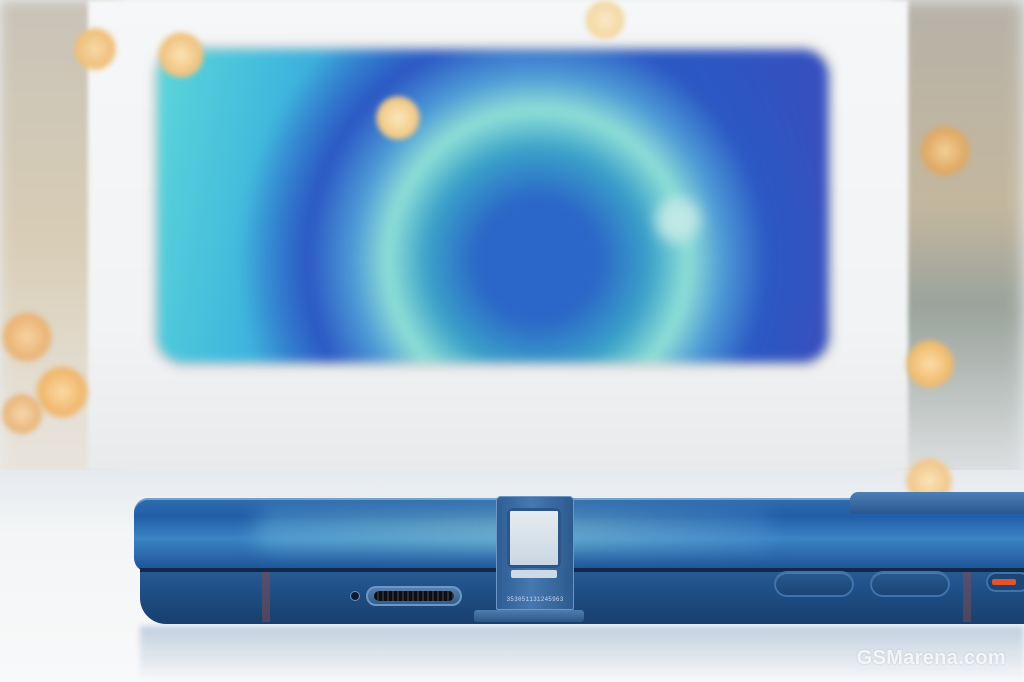  What do you see at coordinates (529, 616) in the screenshot?
I see `sim-tray-base` at bounding box center [529, 616].